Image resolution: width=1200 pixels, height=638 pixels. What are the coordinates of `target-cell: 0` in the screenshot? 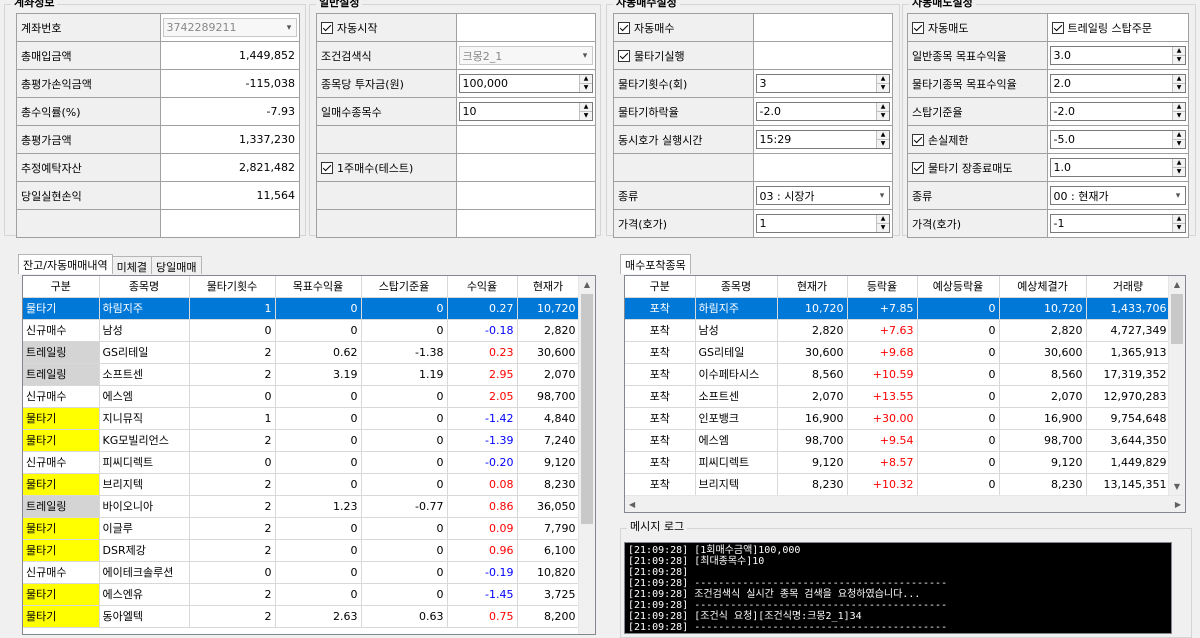 It's located at (318, 308).